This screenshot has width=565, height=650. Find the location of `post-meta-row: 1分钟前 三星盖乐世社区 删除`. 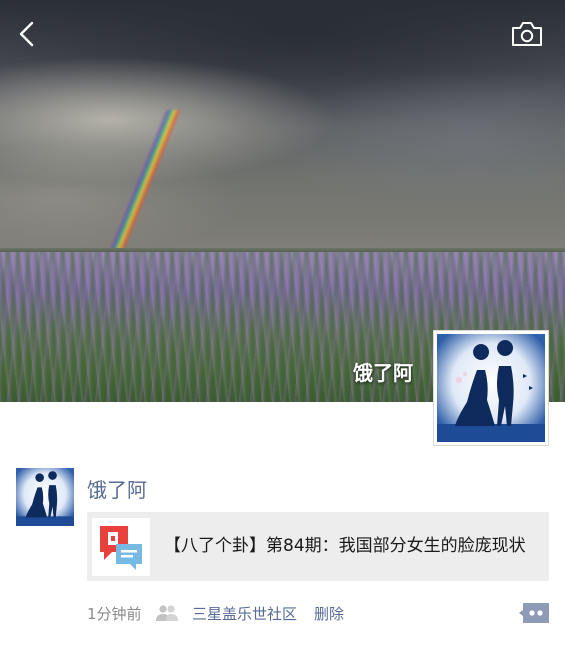

post-meta-row: 1分钟前 三星盖乐世社区 删除 is located at coordinates (322, 613).